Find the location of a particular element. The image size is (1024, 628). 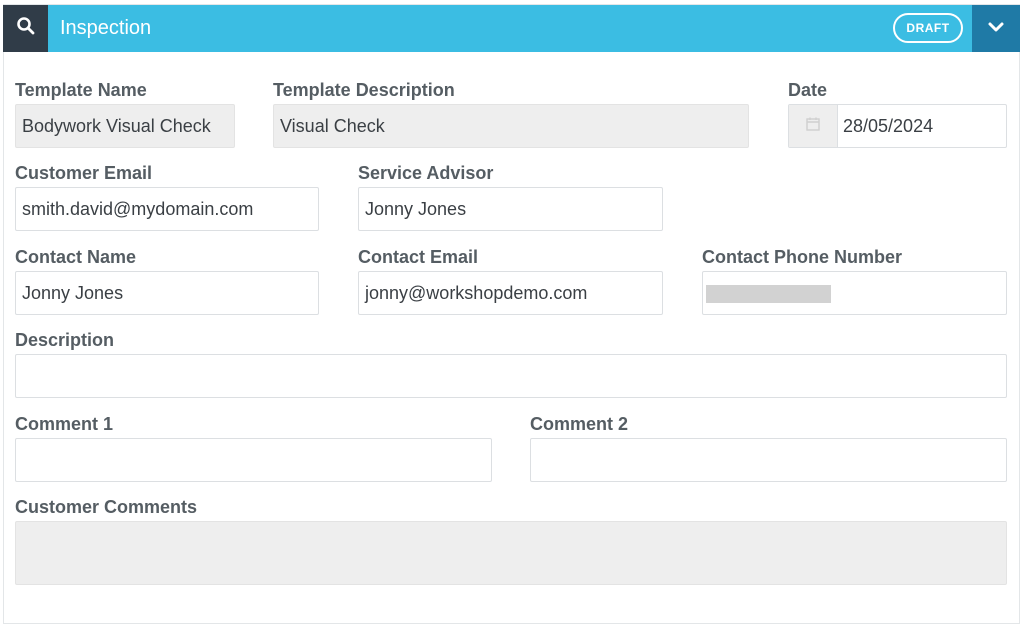

customer-email-label: Customer Email is located at coordinates (84, 173).